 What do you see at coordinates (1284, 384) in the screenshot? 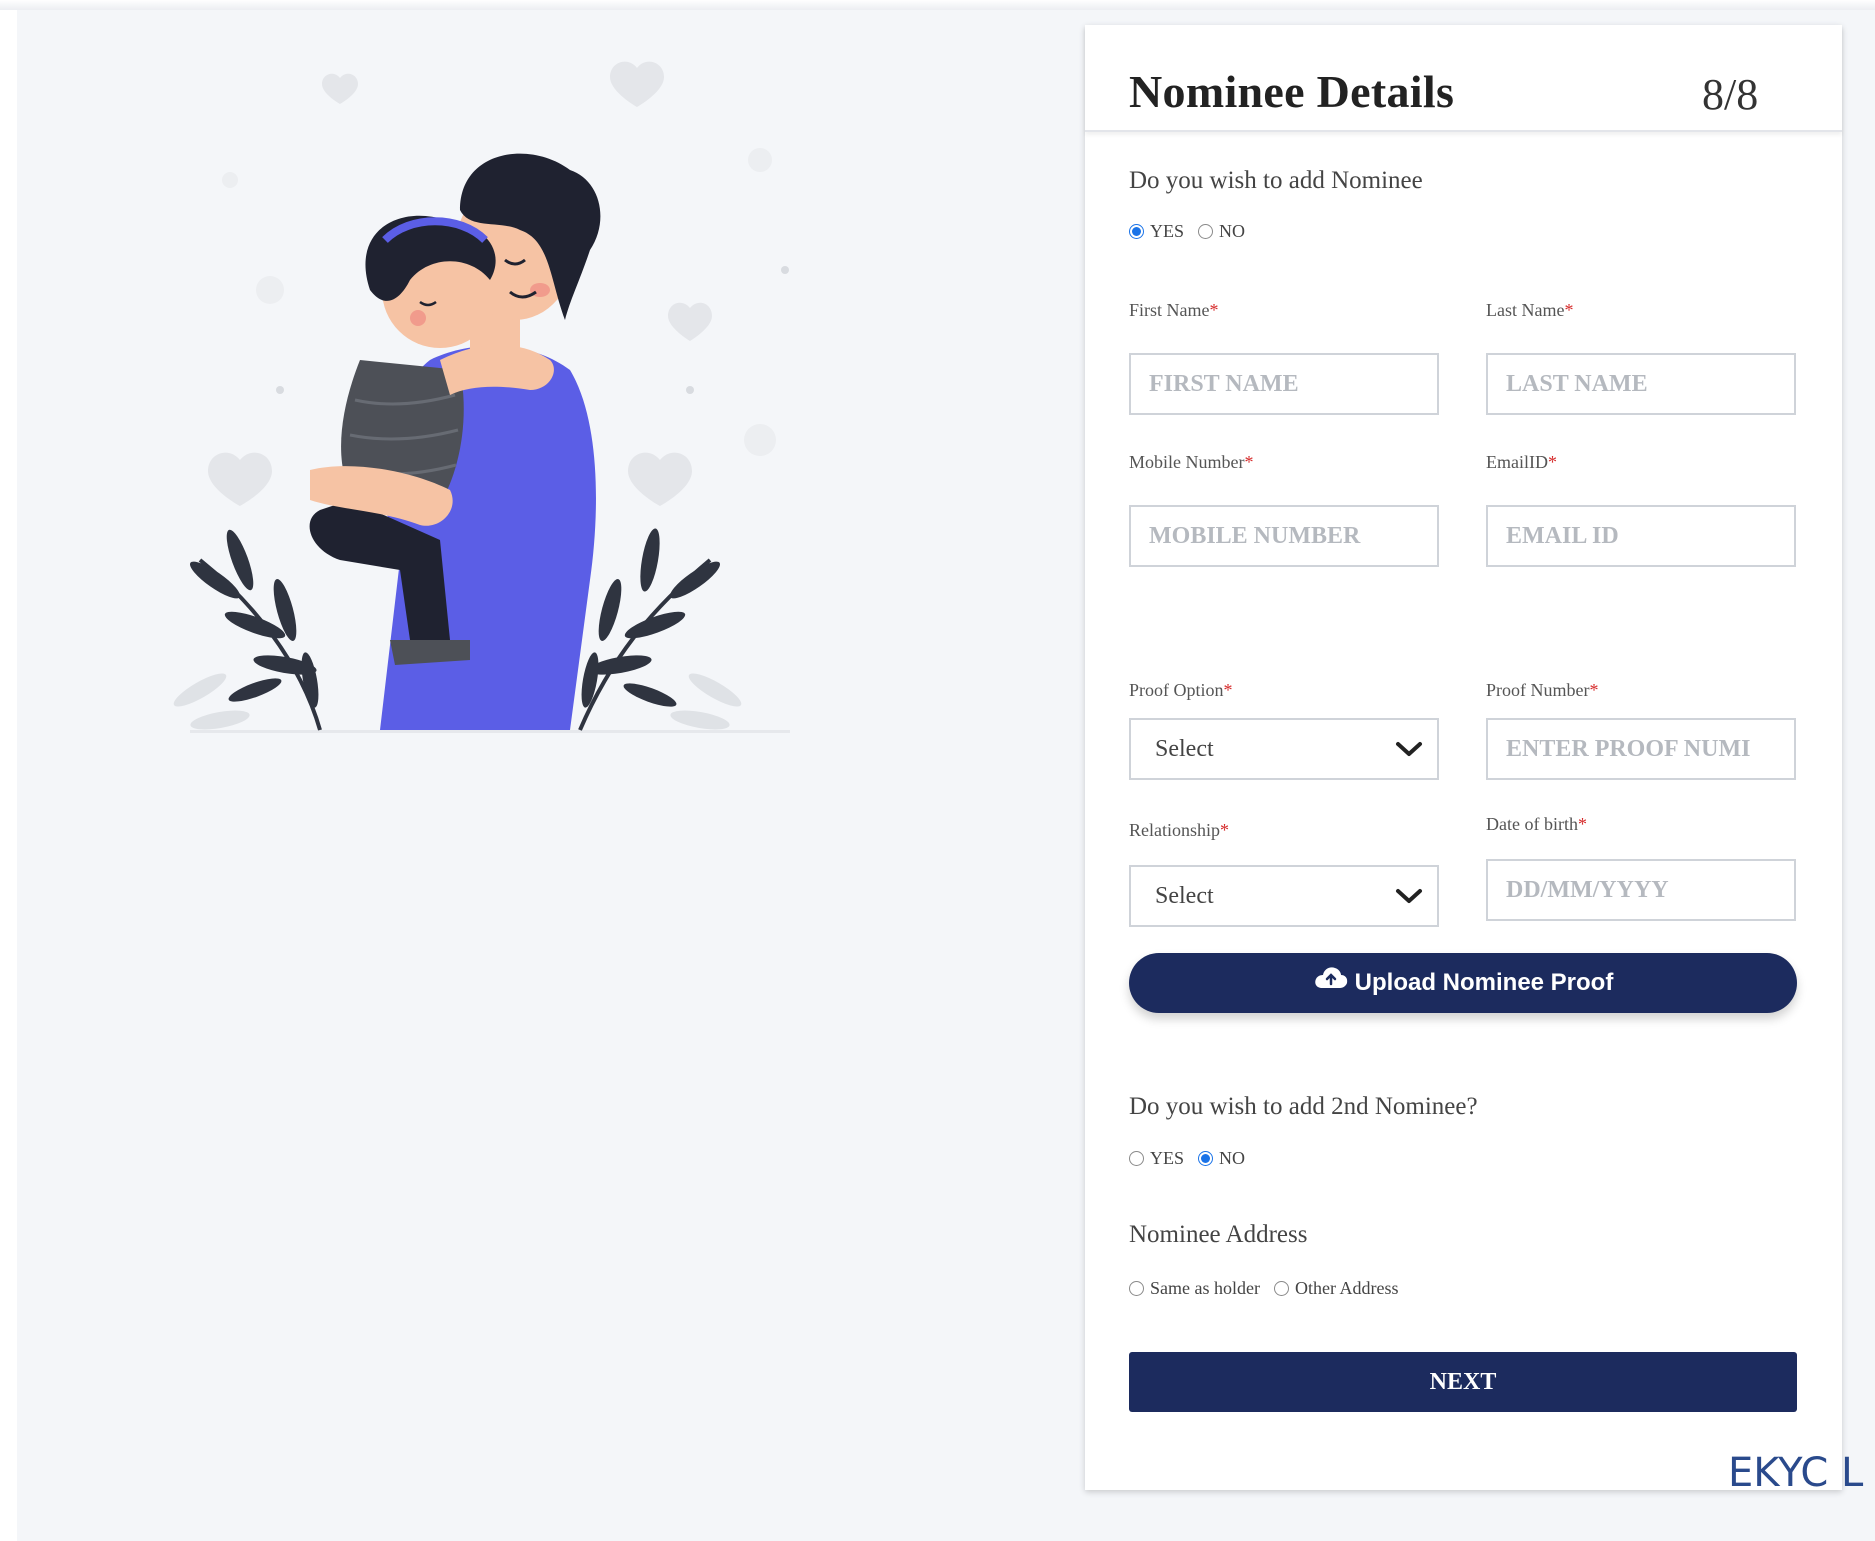
I see `first-name-input` at bounding box center [1284, 384].